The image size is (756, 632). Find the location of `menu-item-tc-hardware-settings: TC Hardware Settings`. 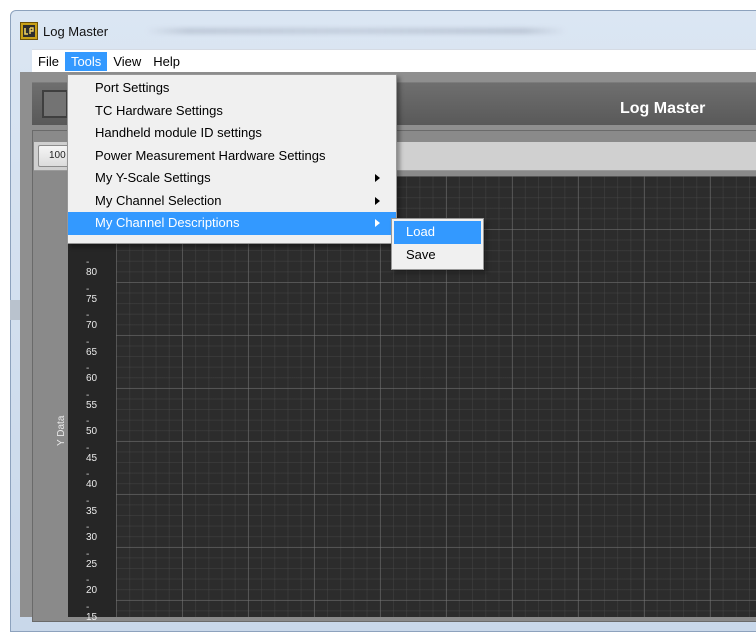

menu-item-tc-hardware-settings: TC Hardware Settings is located at coordinates (232, 111).